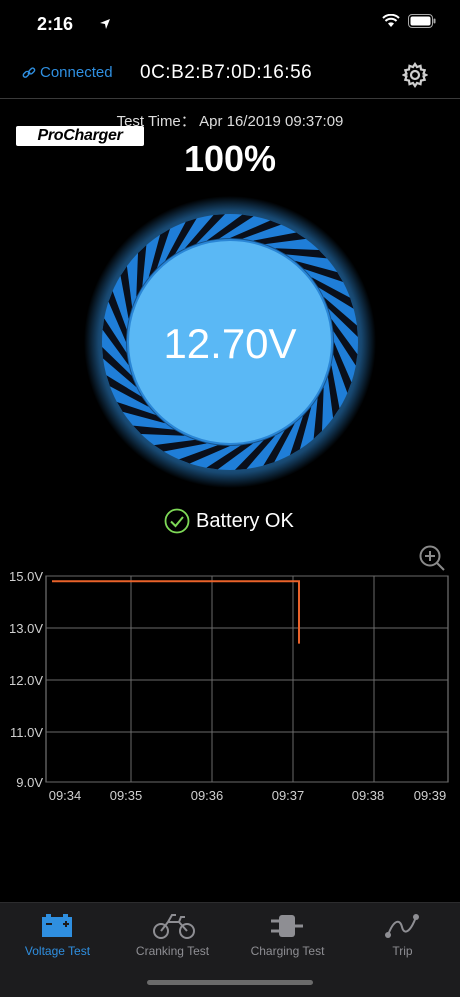  What do you see at coordinates (55, 24) in the screenshot?
I see `status-time: 2:16` at bounding box center [55, 24].